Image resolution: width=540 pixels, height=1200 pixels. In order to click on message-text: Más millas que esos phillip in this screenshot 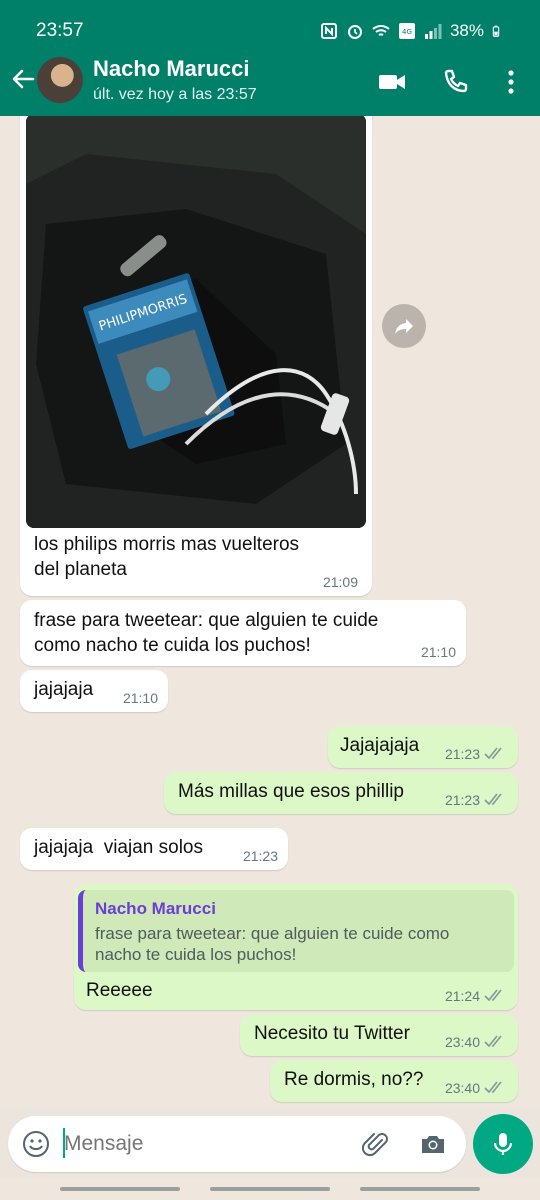, I will do `click(291, 791)`.